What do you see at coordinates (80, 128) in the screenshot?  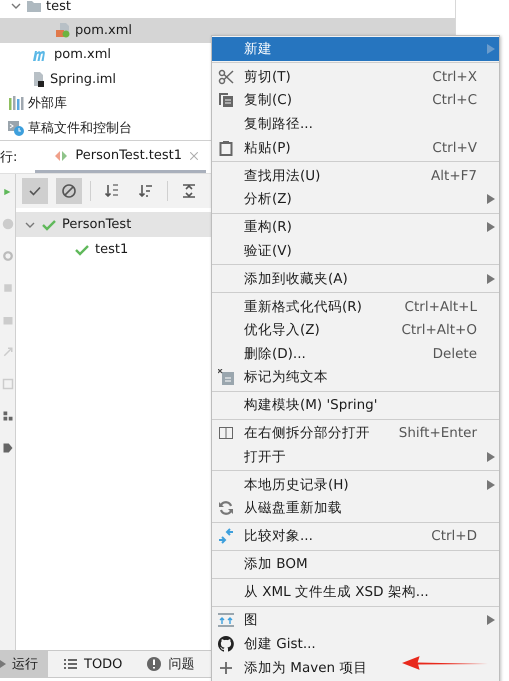 I see `tree-label: 草稿文件和控制台` at bounding box center [80, 128].